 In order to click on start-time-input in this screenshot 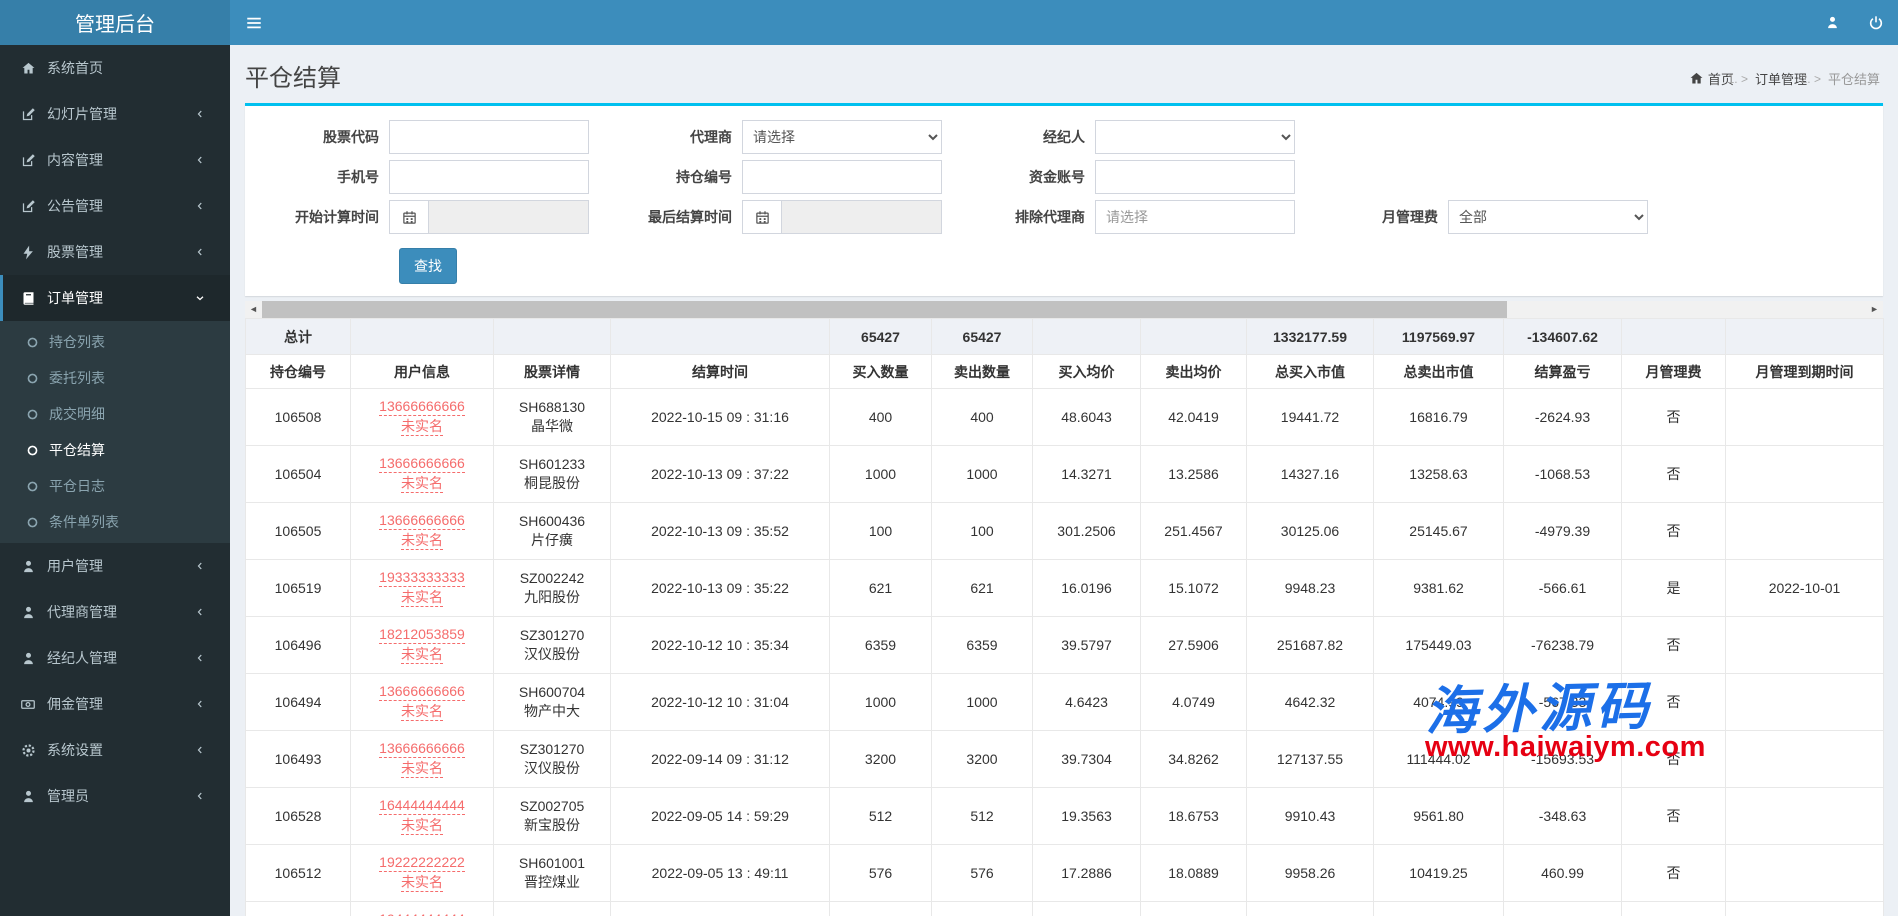, I will do `click(509, 217)`.